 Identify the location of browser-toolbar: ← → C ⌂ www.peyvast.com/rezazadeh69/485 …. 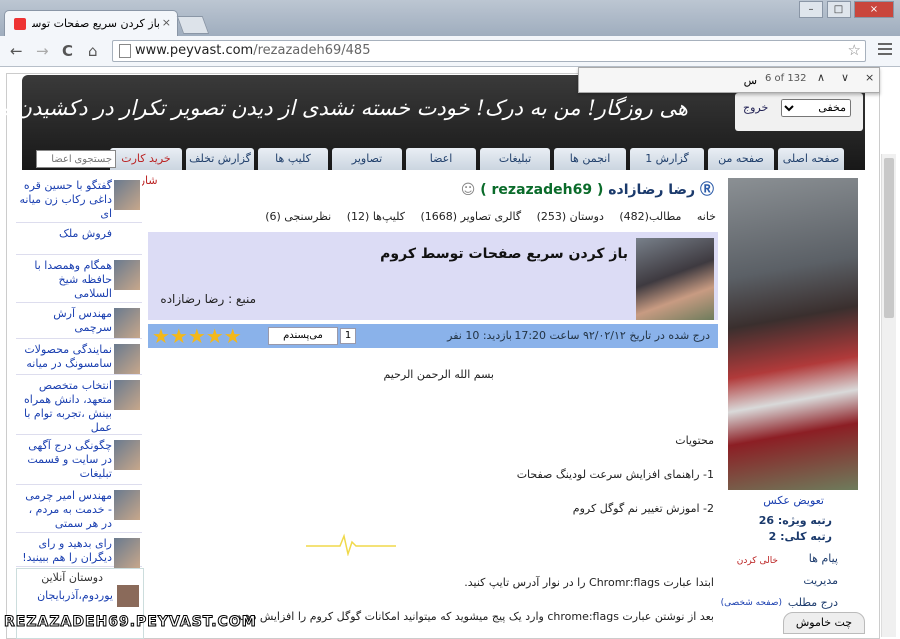
(450, 51).